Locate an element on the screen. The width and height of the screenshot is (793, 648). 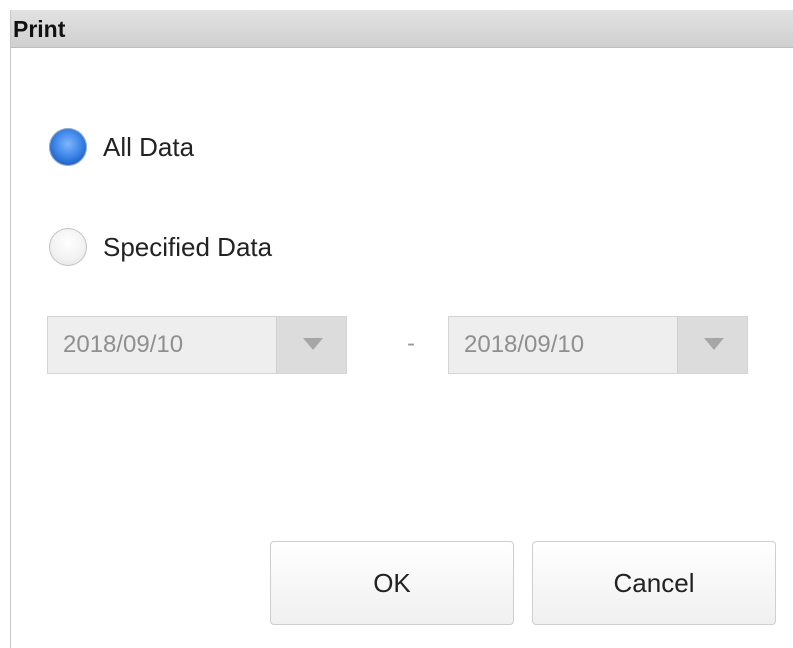
specified-data-radio is located at coordinates (68, 247).